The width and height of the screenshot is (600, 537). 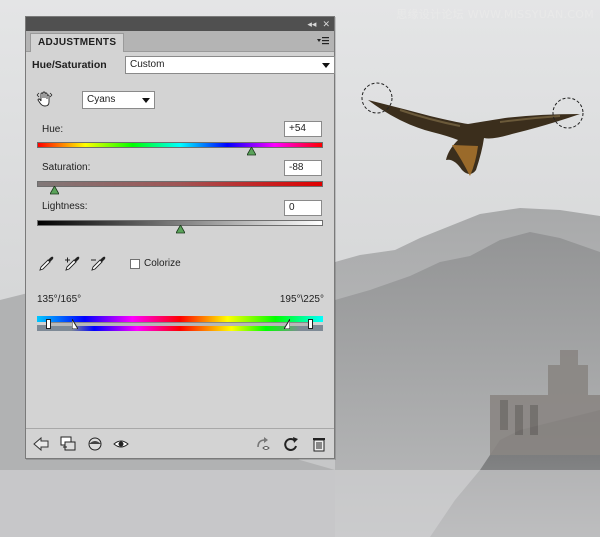 What do you see at coordinates (323, 41) in the screenshot?
I see `panel-menu-icon` at bounding box center [323, 41].